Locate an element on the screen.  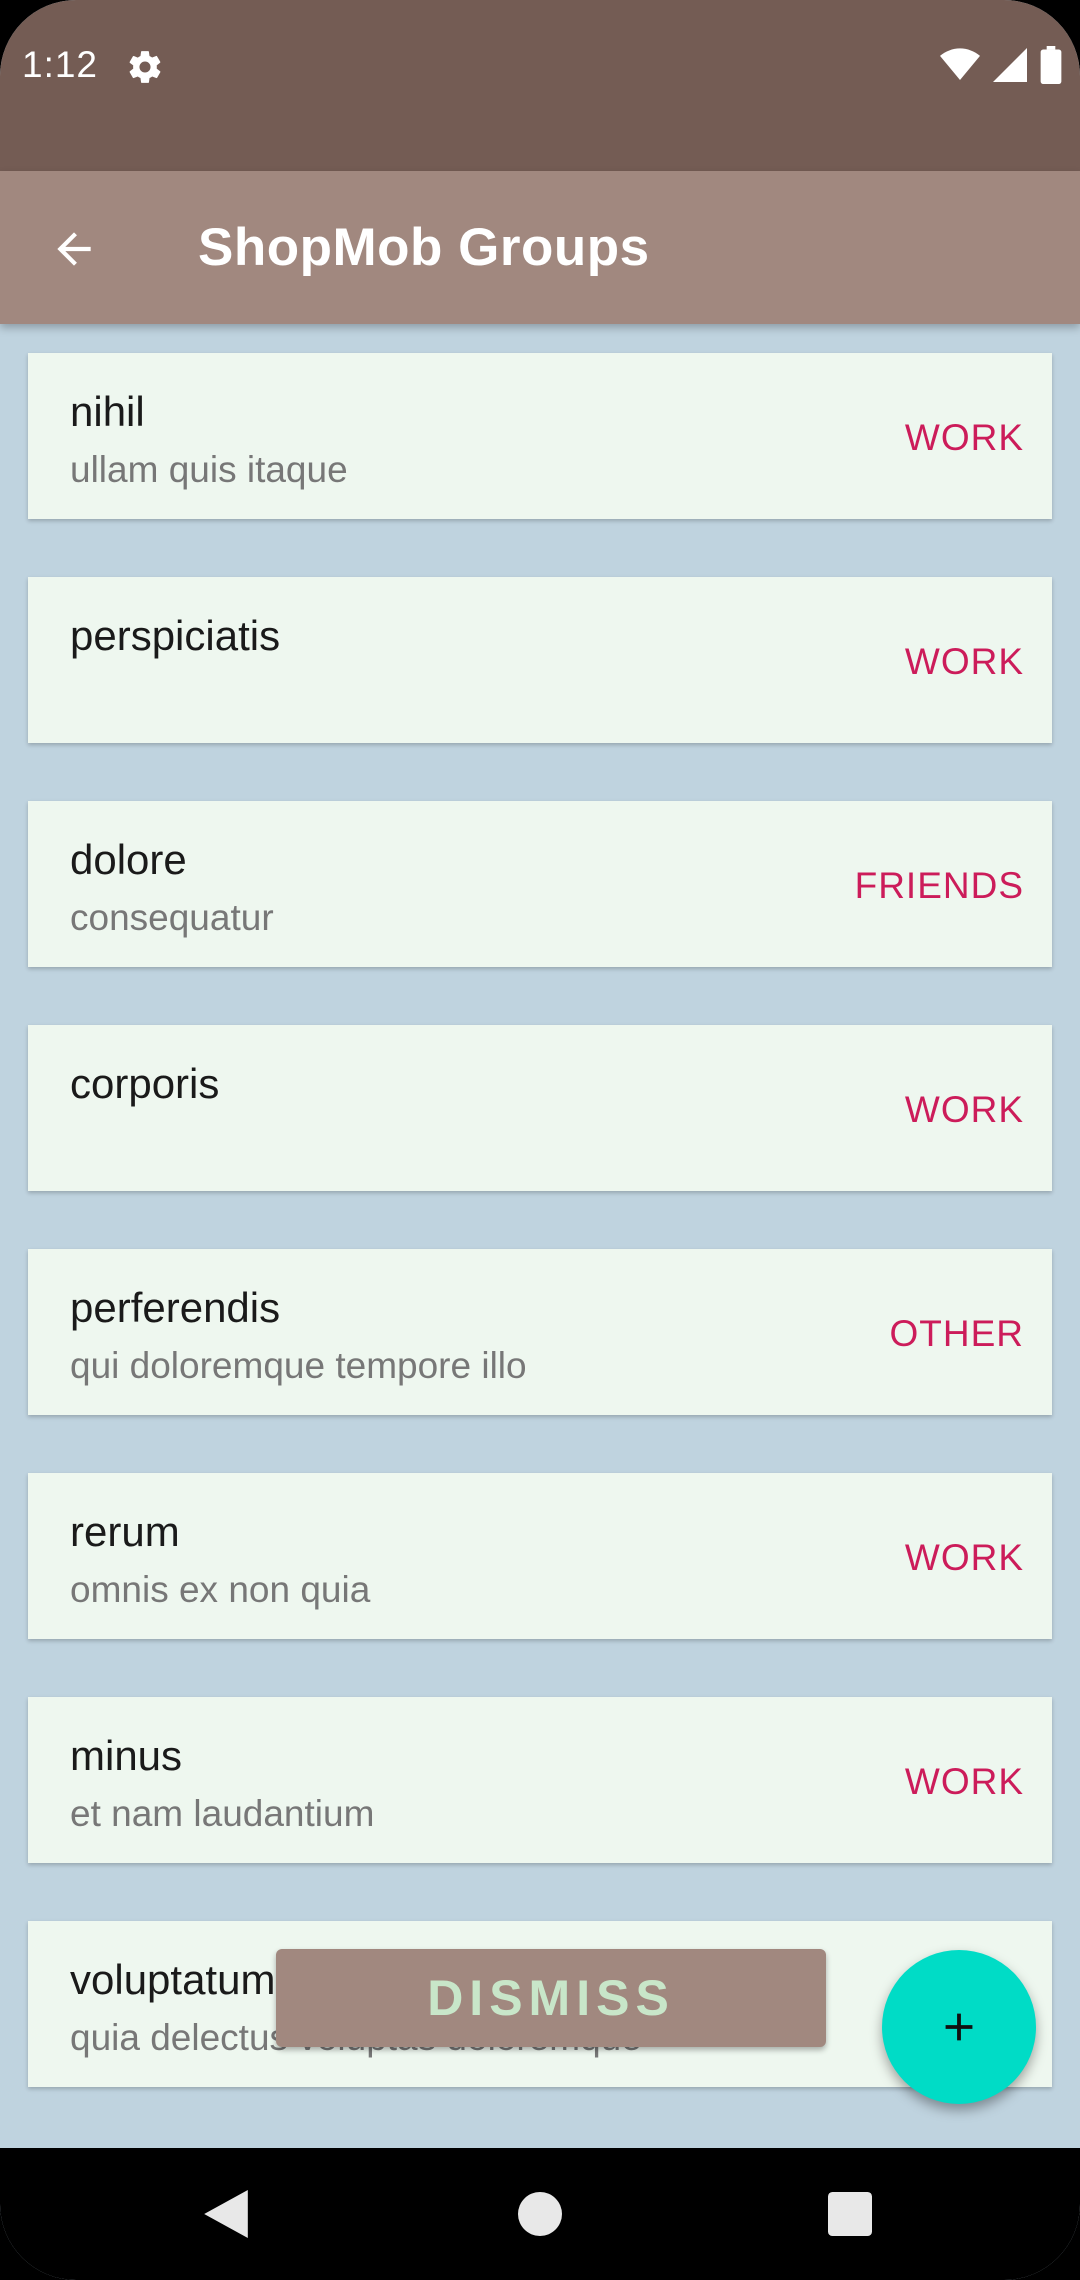
dismiss-button: DISMISS is located at coordinates (551, 1998).